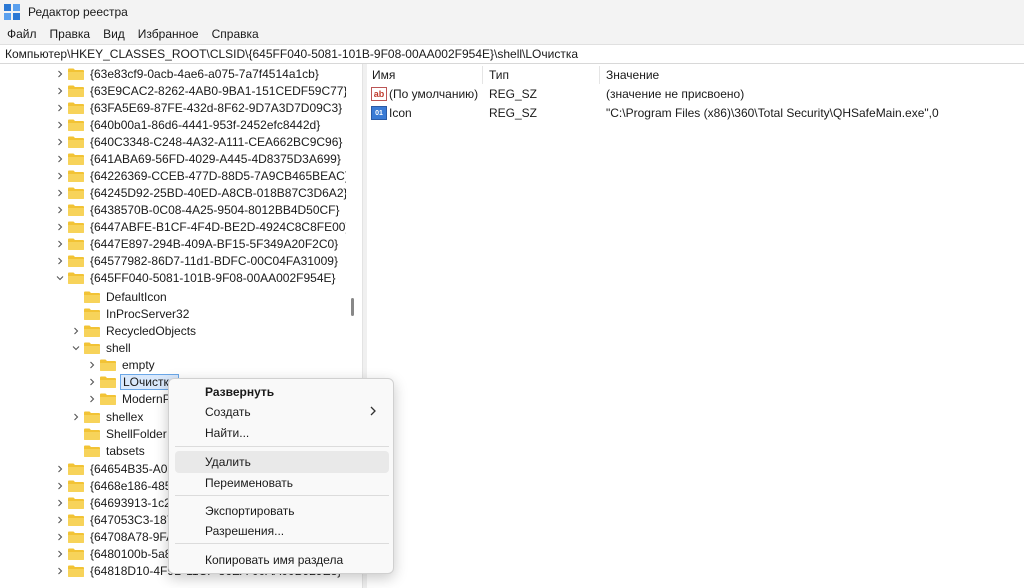  Describe the element at coordinates (131, 398) in the screenshot. I see `tree-item: ModernPr` at that location.